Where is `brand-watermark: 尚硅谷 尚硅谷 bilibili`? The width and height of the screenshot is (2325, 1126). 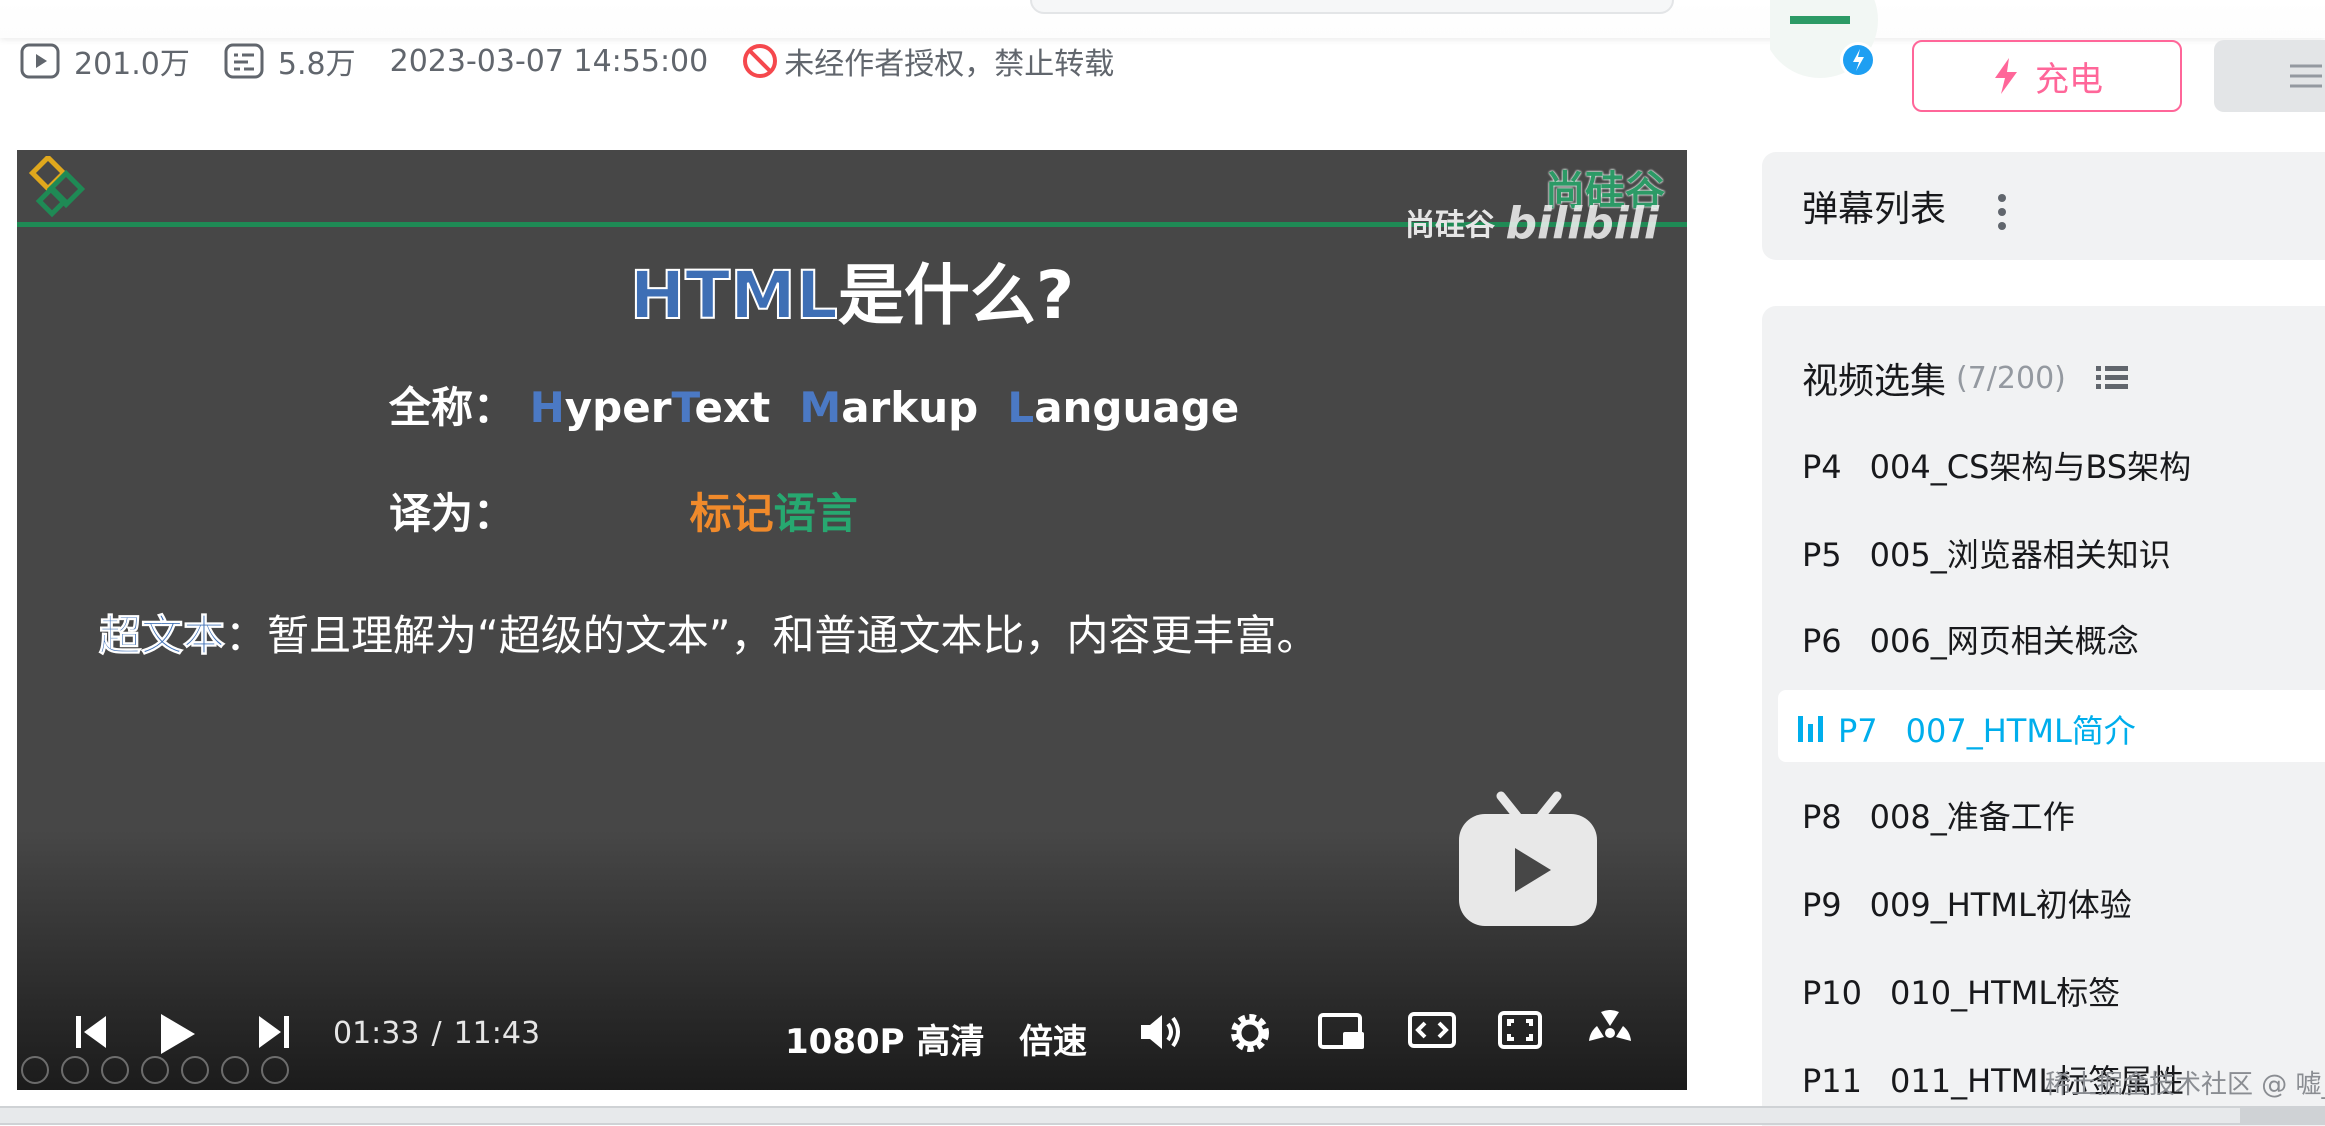
brand-watermark: 尚硅谷 尚硅谷 bilibili is located at coordinates (1535, 203).